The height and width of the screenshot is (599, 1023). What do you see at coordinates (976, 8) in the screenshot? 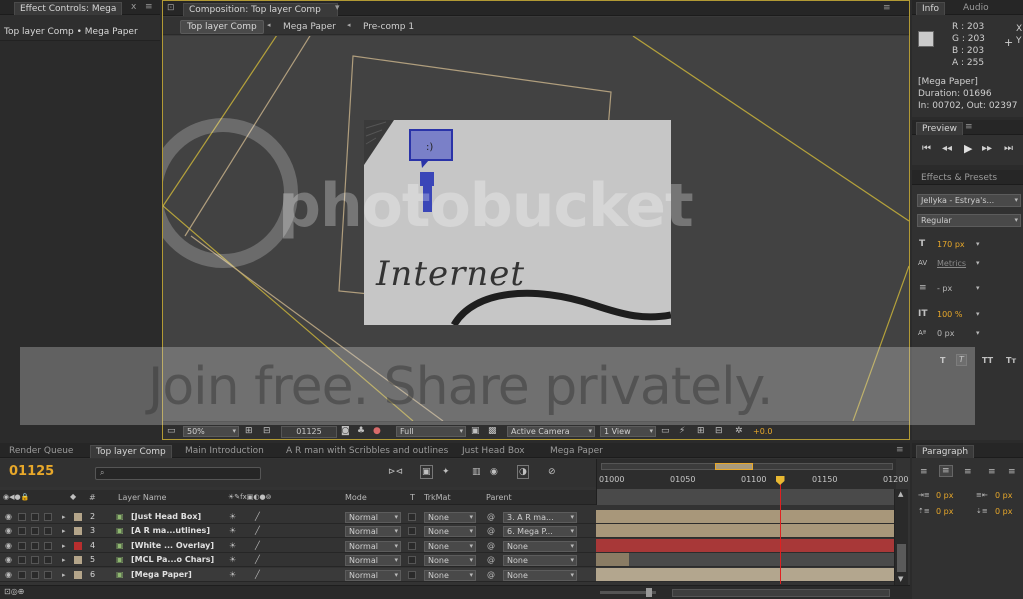
I see `tab-audio: Audio` at bounding box center [976, 8].